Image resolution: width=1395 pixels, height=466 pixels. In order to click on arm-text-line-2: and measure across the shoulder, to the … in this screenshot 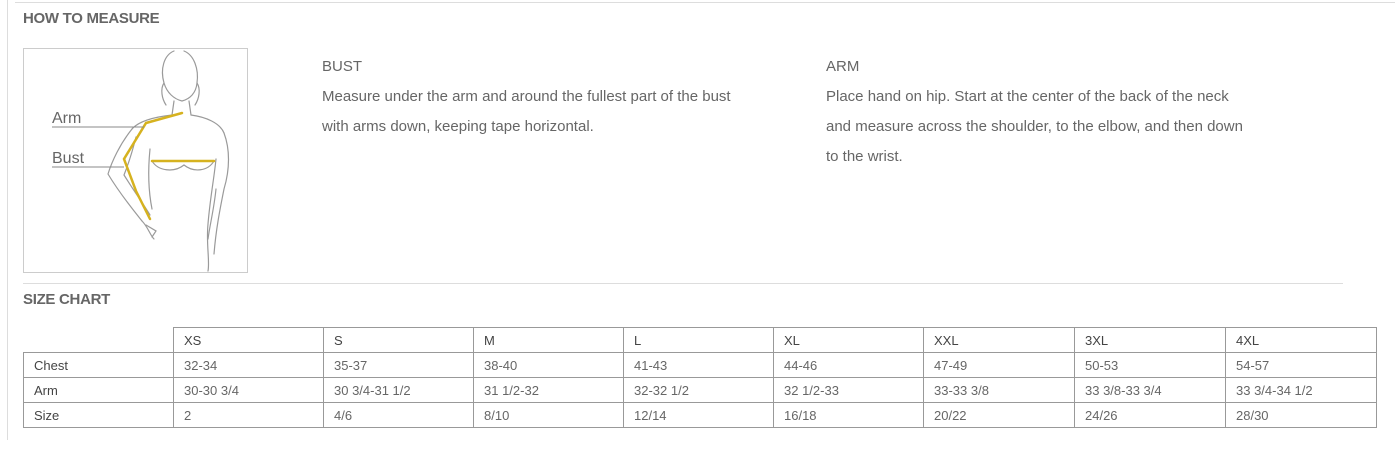, I will do `click(1034, 126)`.